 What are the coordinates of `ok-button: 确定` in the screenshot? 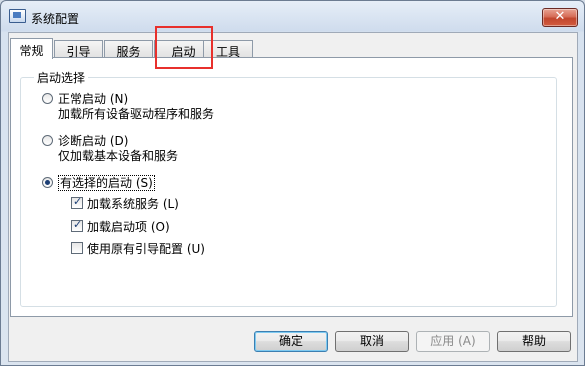 It's located at (291, 341).